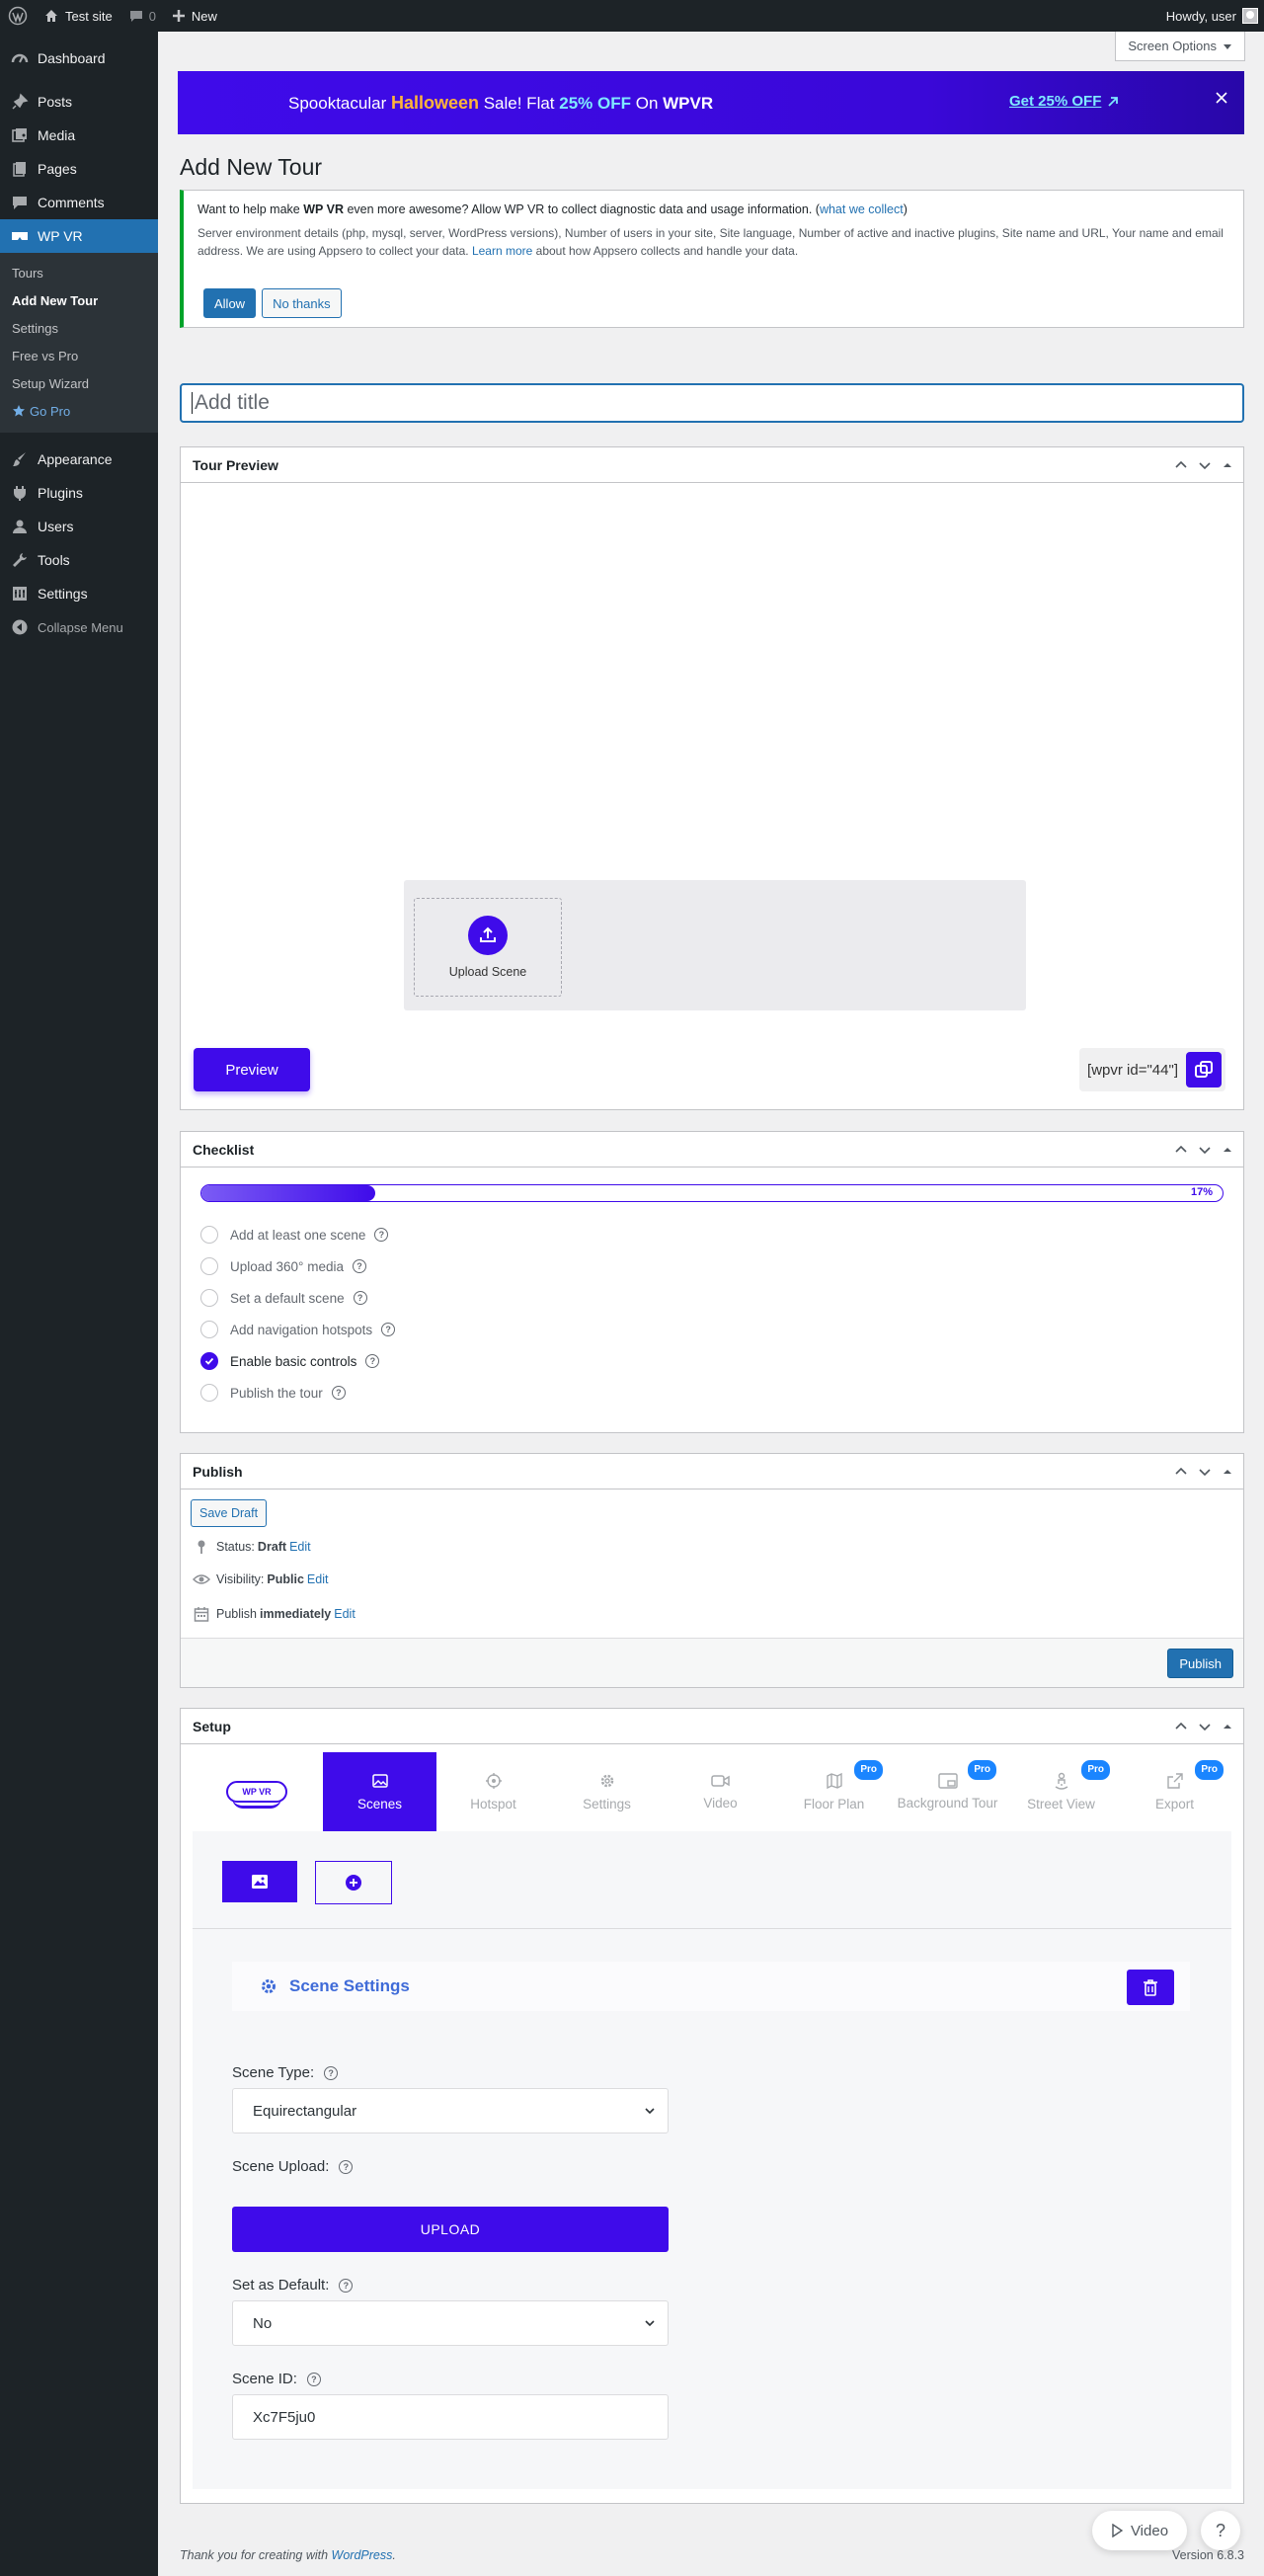  I want to click on allow-button: Allow, so click(230, 303).